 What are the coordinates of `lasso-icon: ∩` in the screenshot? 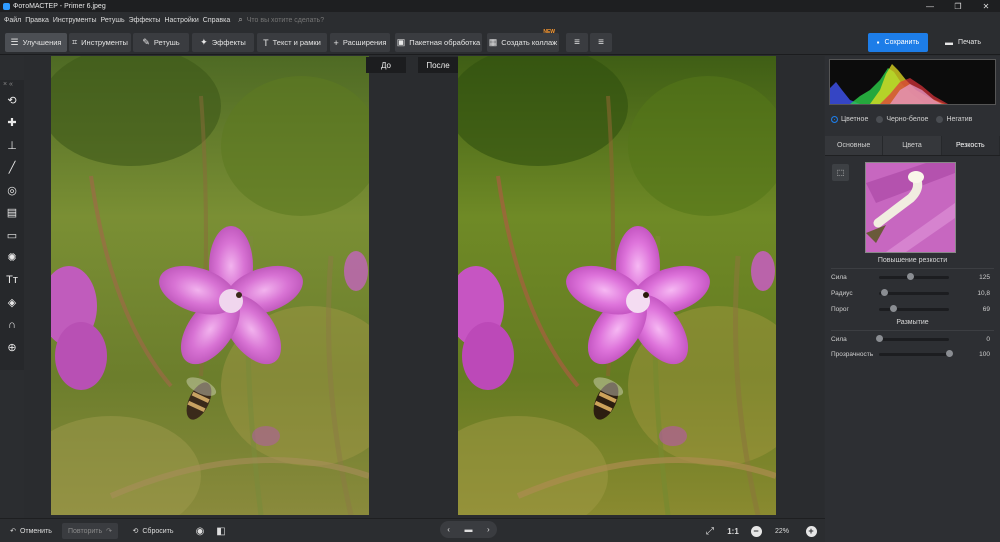 It's located at (12, 325).